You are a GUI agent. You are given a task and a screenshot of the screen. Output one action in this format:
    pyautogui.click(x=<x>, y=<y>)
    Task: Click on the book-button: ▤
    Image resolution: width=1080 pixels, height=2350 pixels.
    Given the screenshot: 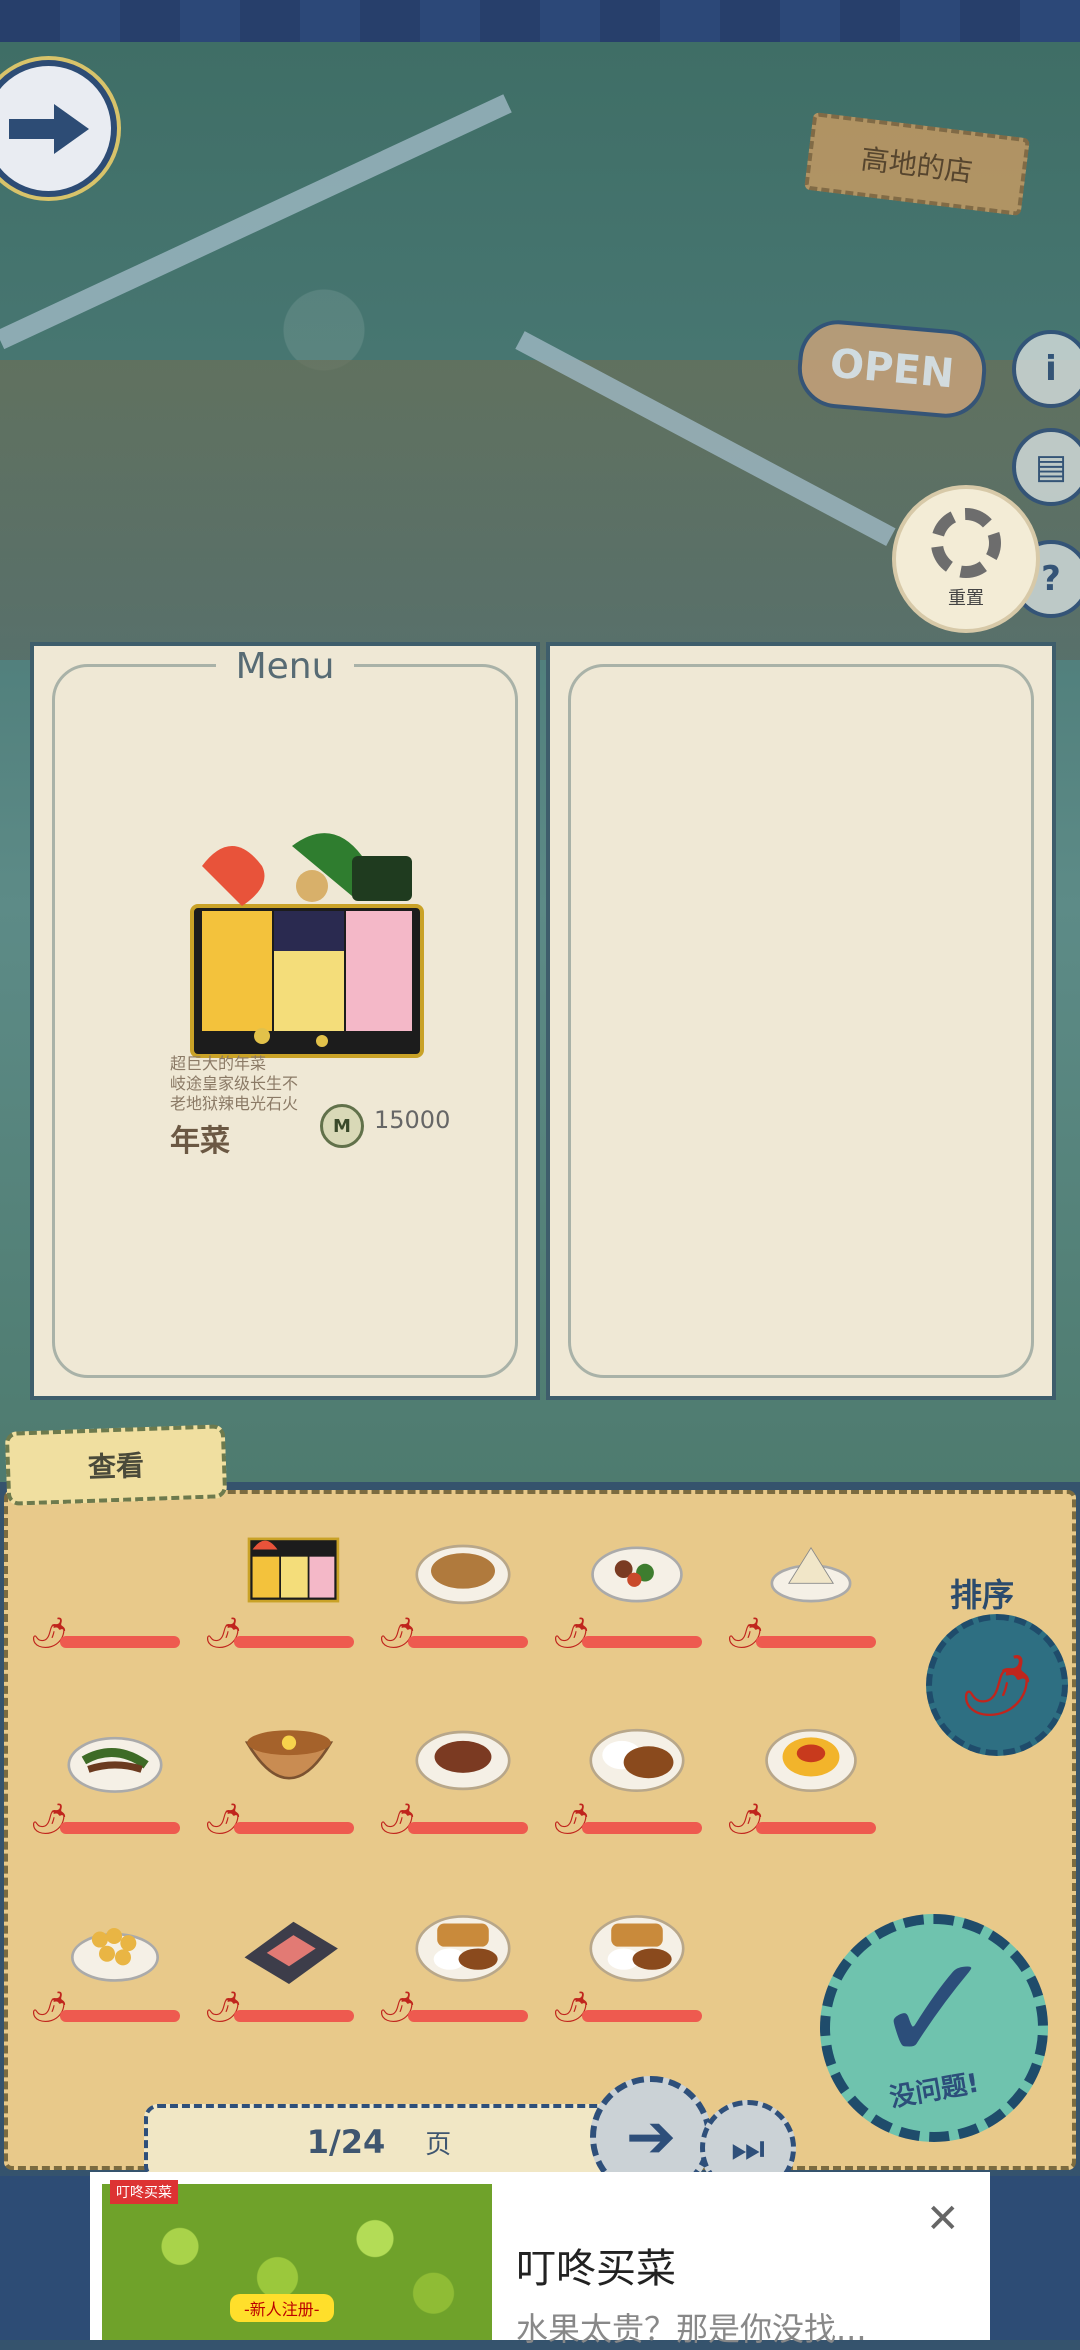 What is the action you would take?
    pyautogui.click(x=1046, y=467)
    